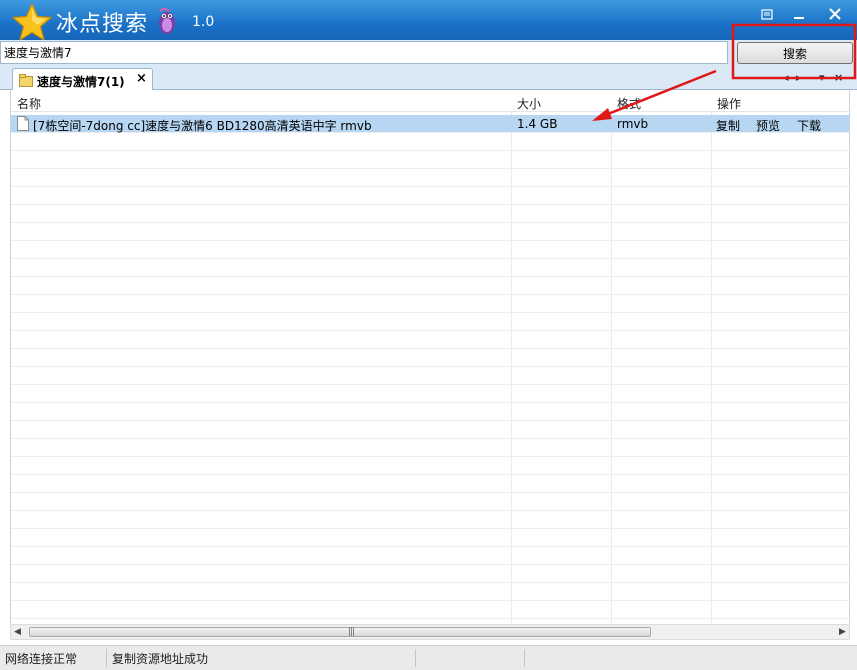  What do you see at coordinates (32, 22) in the screenshot?
I see `star-logo-icon` at bounding box center [32, 22].